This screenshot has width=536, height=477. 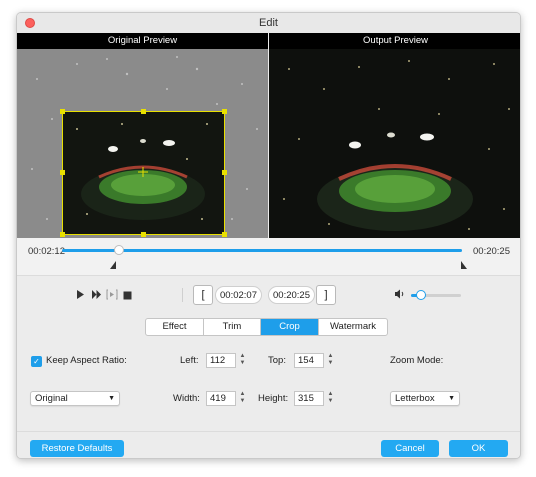 I want to click on playhead-handle, so click(x=119, y=250).